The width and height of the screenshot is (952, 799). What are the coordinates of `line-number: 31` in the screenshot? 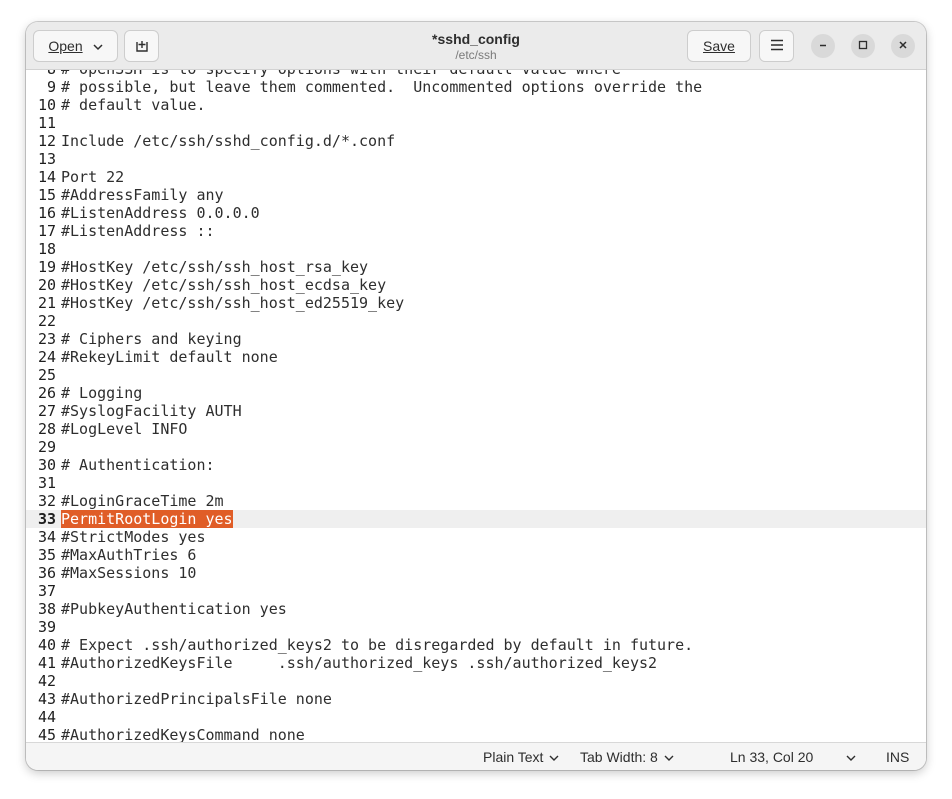 It's located at (46, 483).